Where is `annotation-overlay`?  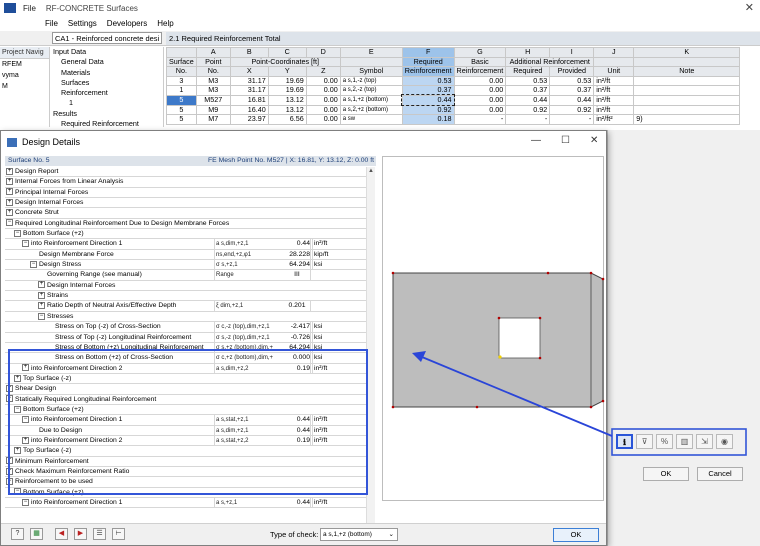 annotation-overlay is located at coordinates (579, 403).